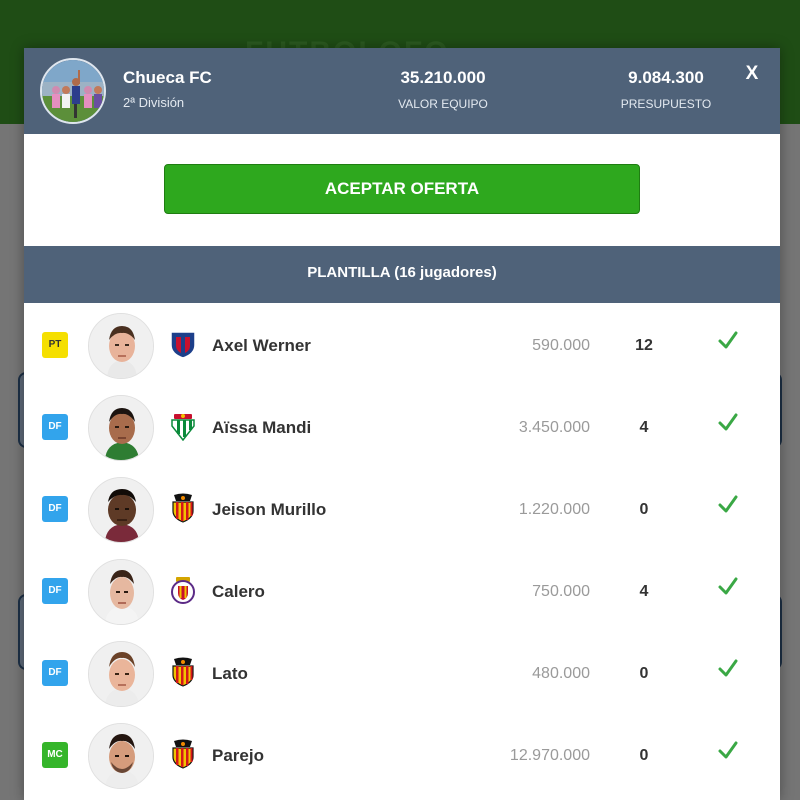 This screenshot has width=800, height=800. I want to click on close-button: X, so click(752, 74).